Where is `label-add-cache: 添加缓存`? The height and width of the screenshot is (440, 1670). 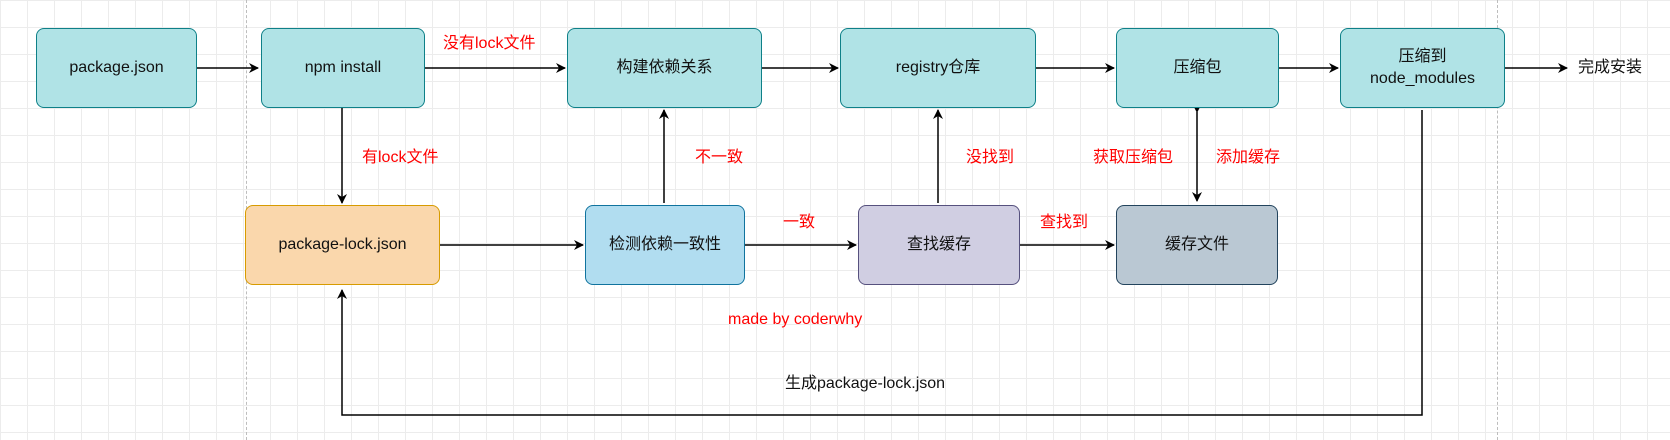 label-add-cache: 添加缓存 is located at coordinates (1248, 157).